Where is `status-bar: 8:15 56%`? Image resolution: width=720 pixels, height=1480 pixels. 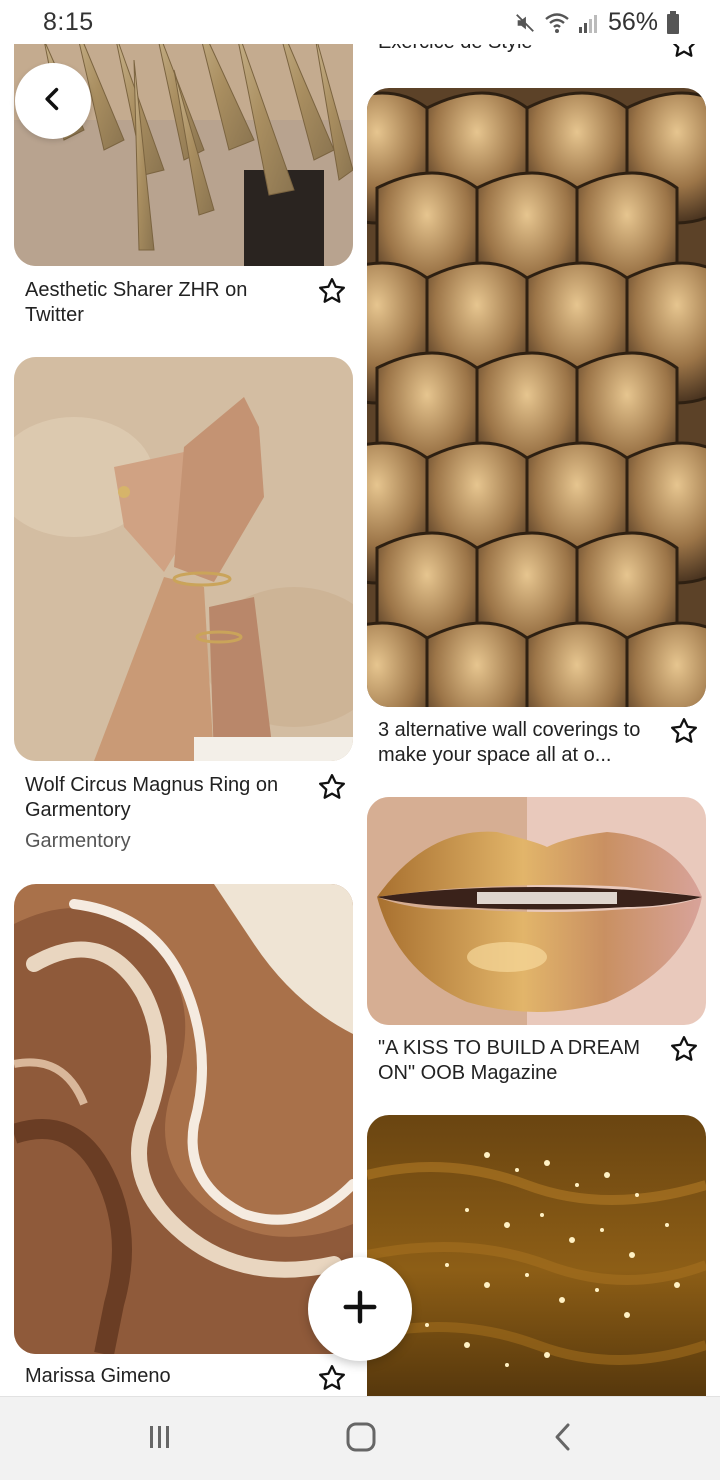 status-bar: 8:15 56% is located at coordinates (360, 22).